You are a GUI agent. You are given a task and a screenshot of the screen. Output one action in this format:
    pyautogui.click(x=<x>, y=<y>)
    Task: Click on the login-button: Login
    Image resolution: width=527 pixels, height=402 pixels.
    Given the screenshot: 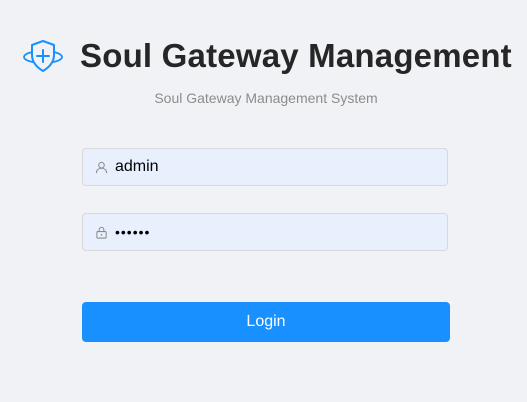 What is the action you would take?
    pyautogui.click(x=266, y=322)
    